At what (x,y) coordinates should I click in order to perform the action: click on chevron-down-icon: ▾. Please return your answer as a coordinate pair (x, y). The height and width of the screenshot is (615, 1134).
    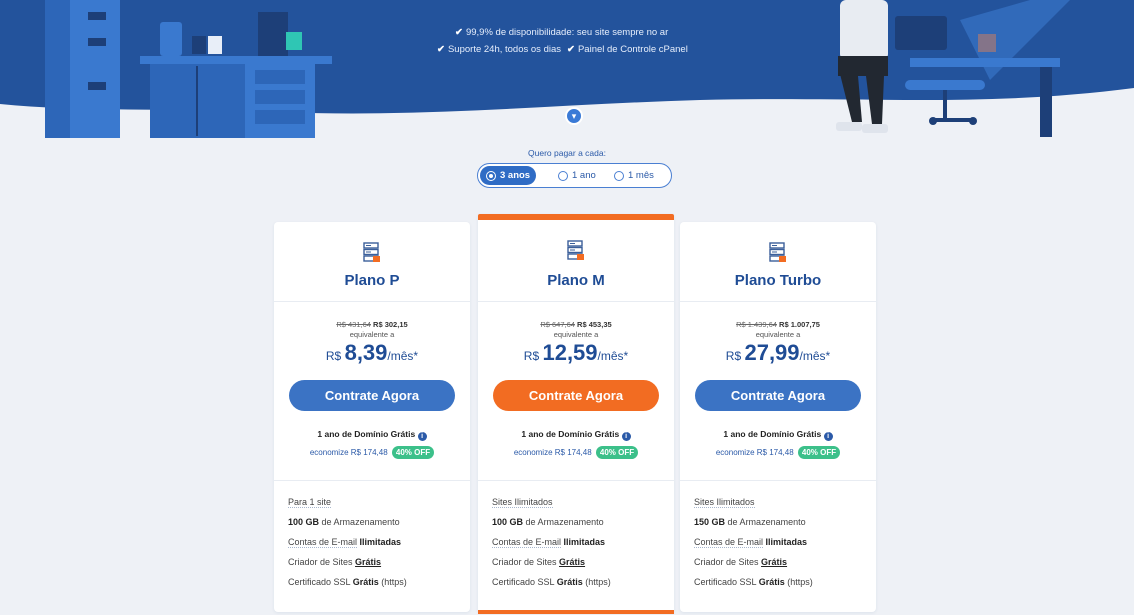
    Looking at the image, I should click on (574, 116).